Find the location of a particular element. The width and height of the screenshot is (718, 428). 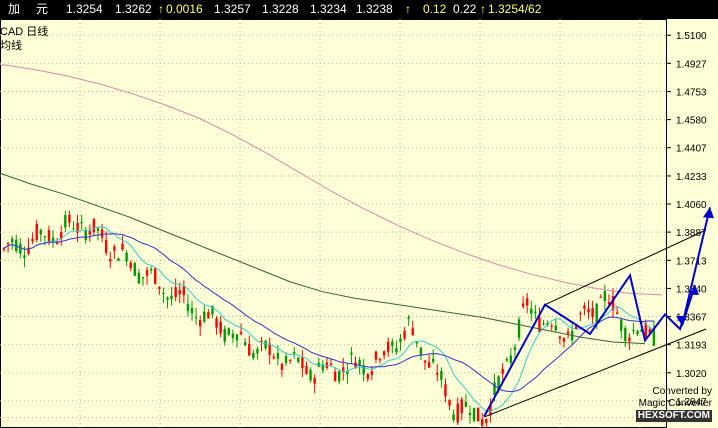

y-tick-label: 1.4060 is located at coordinates (691, 205).